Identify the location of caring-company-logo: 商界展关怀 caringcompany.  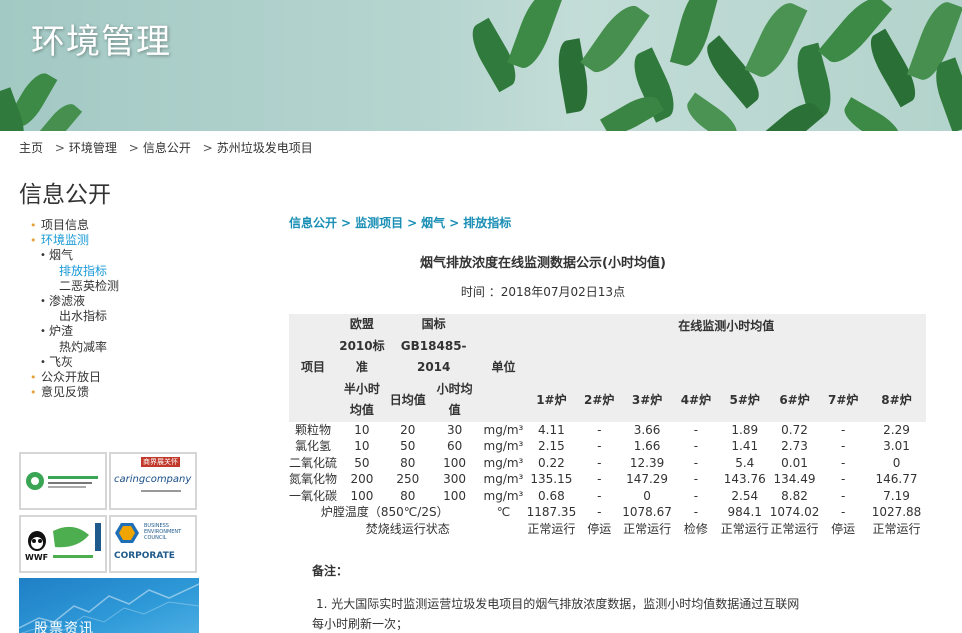
(153, 481).